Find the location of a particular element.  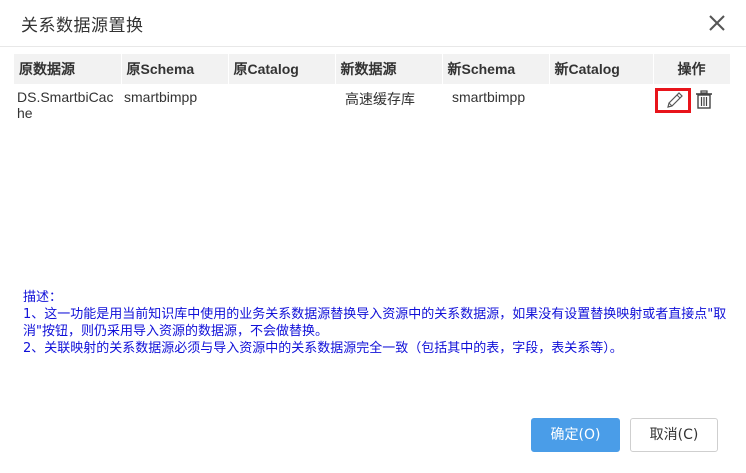

cell-actions is located at coordinates (691, 103).